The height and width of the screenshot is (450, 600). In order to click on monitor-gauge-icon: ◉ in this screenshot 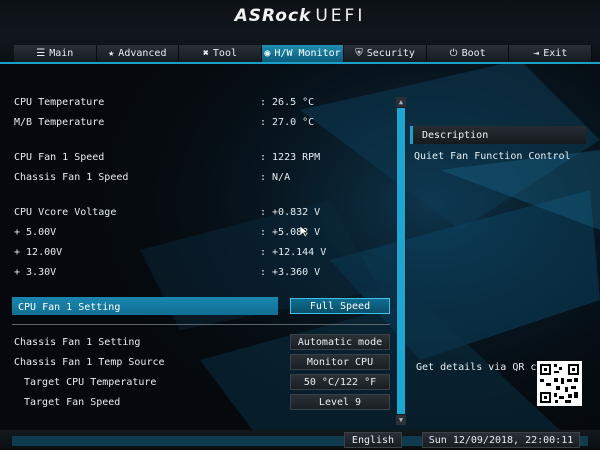, I will do `click(267, 53)`.